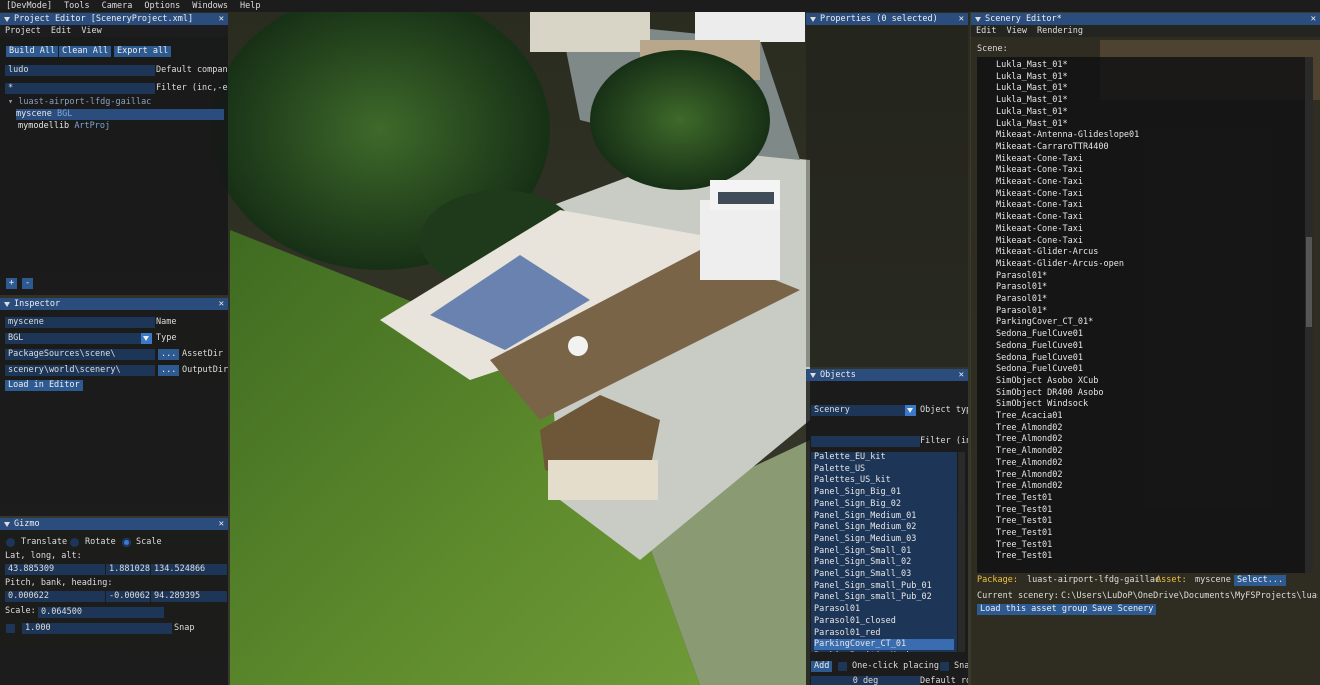 The image size is (1320, 685). What do you see at coordinates (44, 385) in the screenshot?
I see `load-in-editor-button: Load in Editor` at bounding box center [44, 385].